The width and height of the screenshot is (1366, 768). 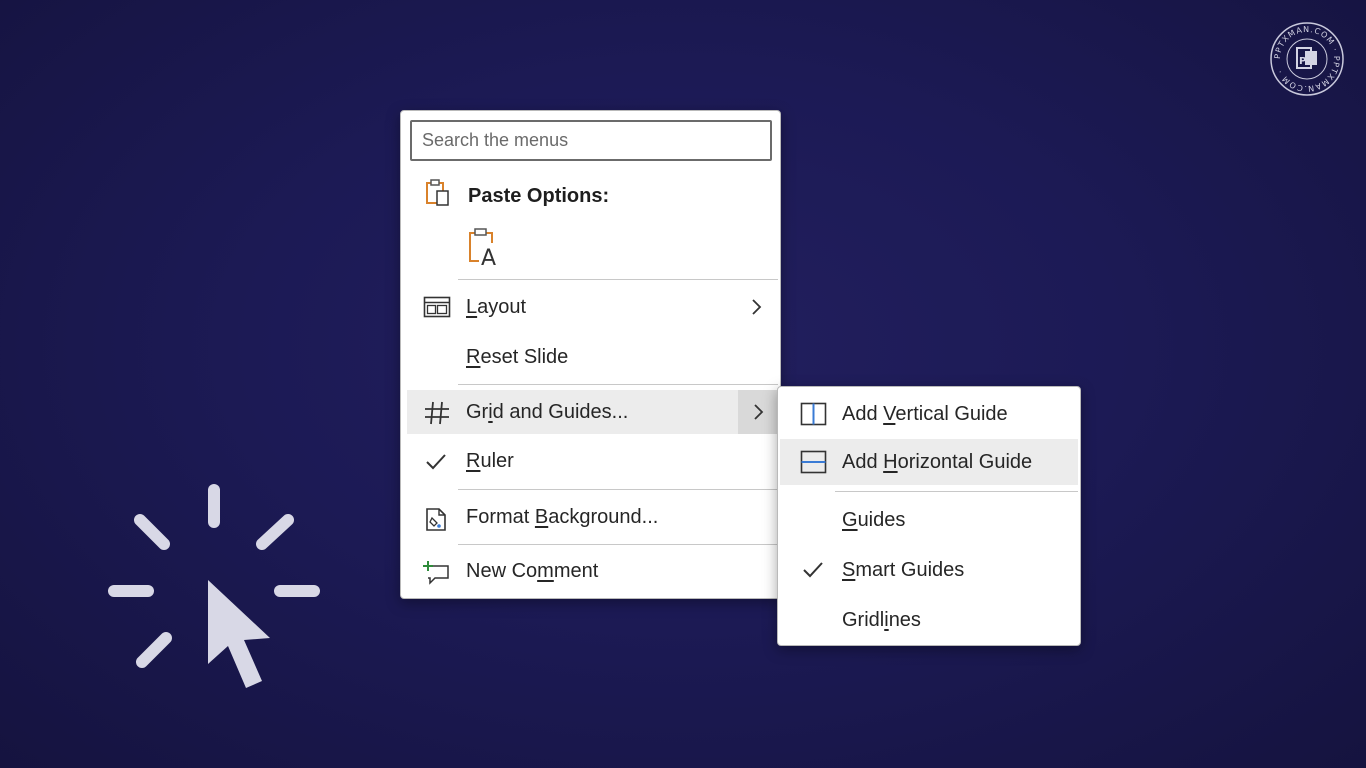 I want to click on paste-icon, so click(x=439, y=192).